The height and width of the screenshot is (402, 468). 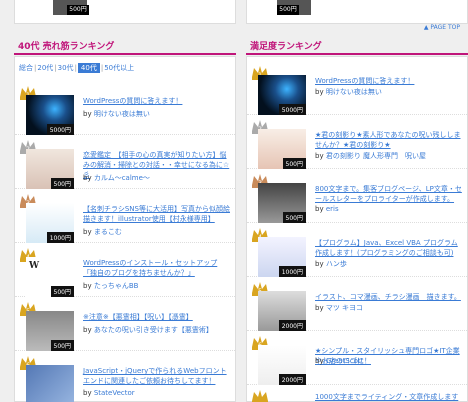 I want to click on item-author: by StateVector, so click(x=109, y=393).